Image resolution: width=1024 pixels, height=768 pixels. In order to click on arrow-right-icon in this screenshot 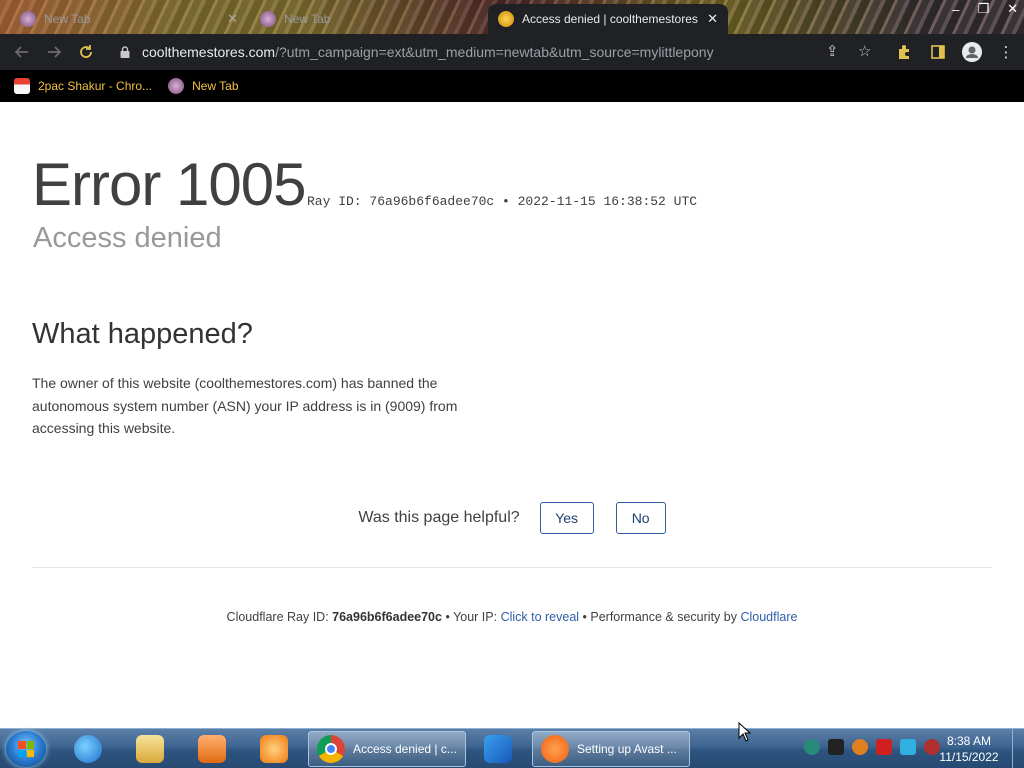, I will do `click(55, 52)`.